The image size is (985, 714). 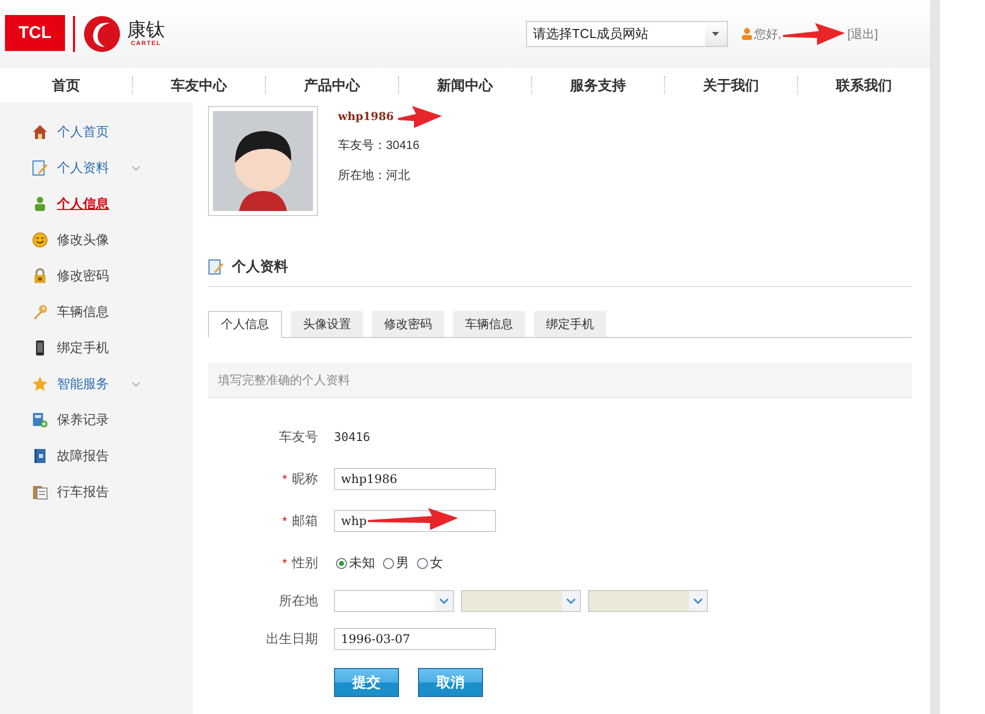 What do you see at coordinates (96, 384) in the screenshot?
I see `sidebar-item: 智能服务` at bounding box center [96, 384].